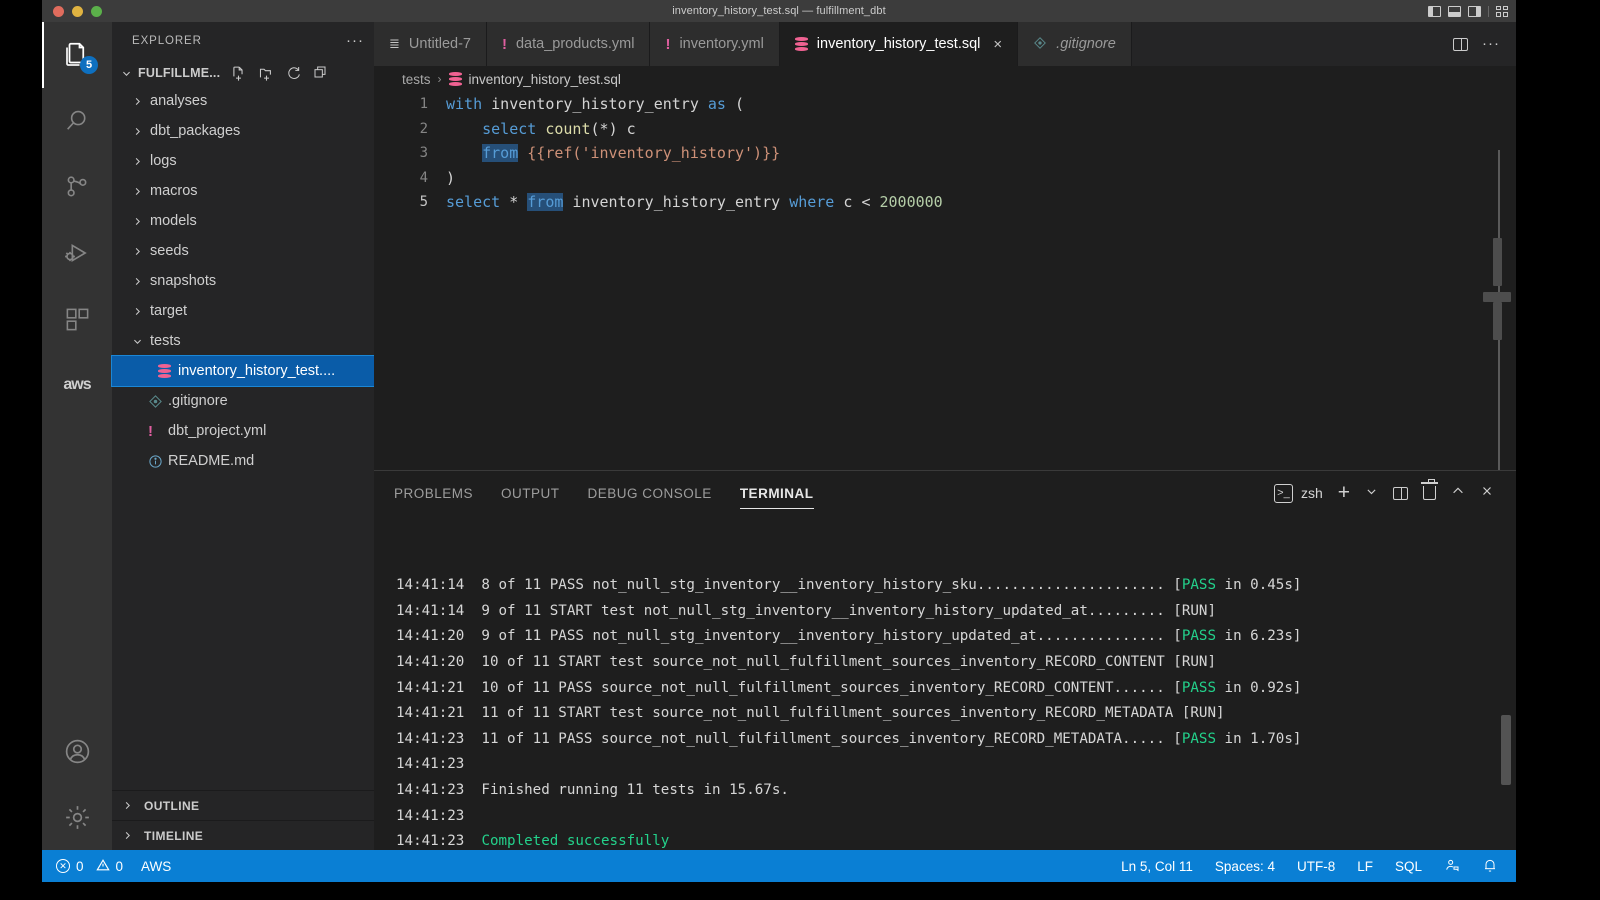  What do you see at coordinates (77, 817) in the screenshot?
I see `activity-item-settings` at bounding box center [77, 817].